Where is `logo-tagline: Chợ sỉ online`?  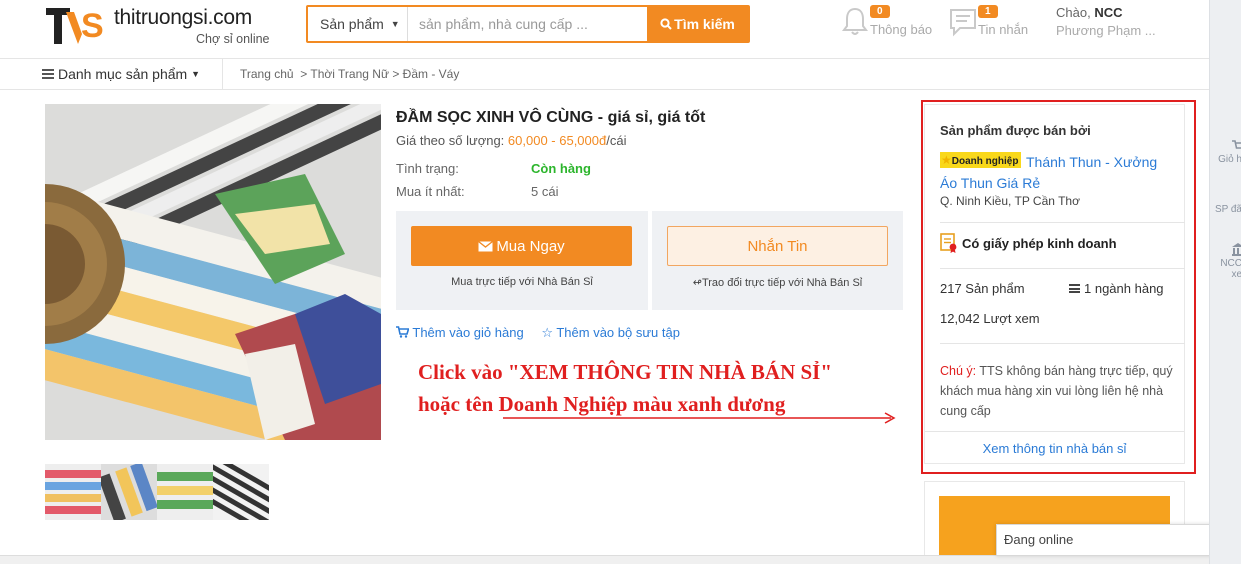
logo-tagline: Chợ sỉ online is located at coordinates (233, 39).